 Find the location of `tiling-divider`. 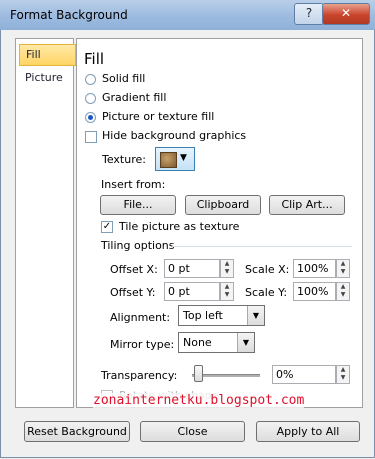

tiling-divider is located at coordinates (262, 246).